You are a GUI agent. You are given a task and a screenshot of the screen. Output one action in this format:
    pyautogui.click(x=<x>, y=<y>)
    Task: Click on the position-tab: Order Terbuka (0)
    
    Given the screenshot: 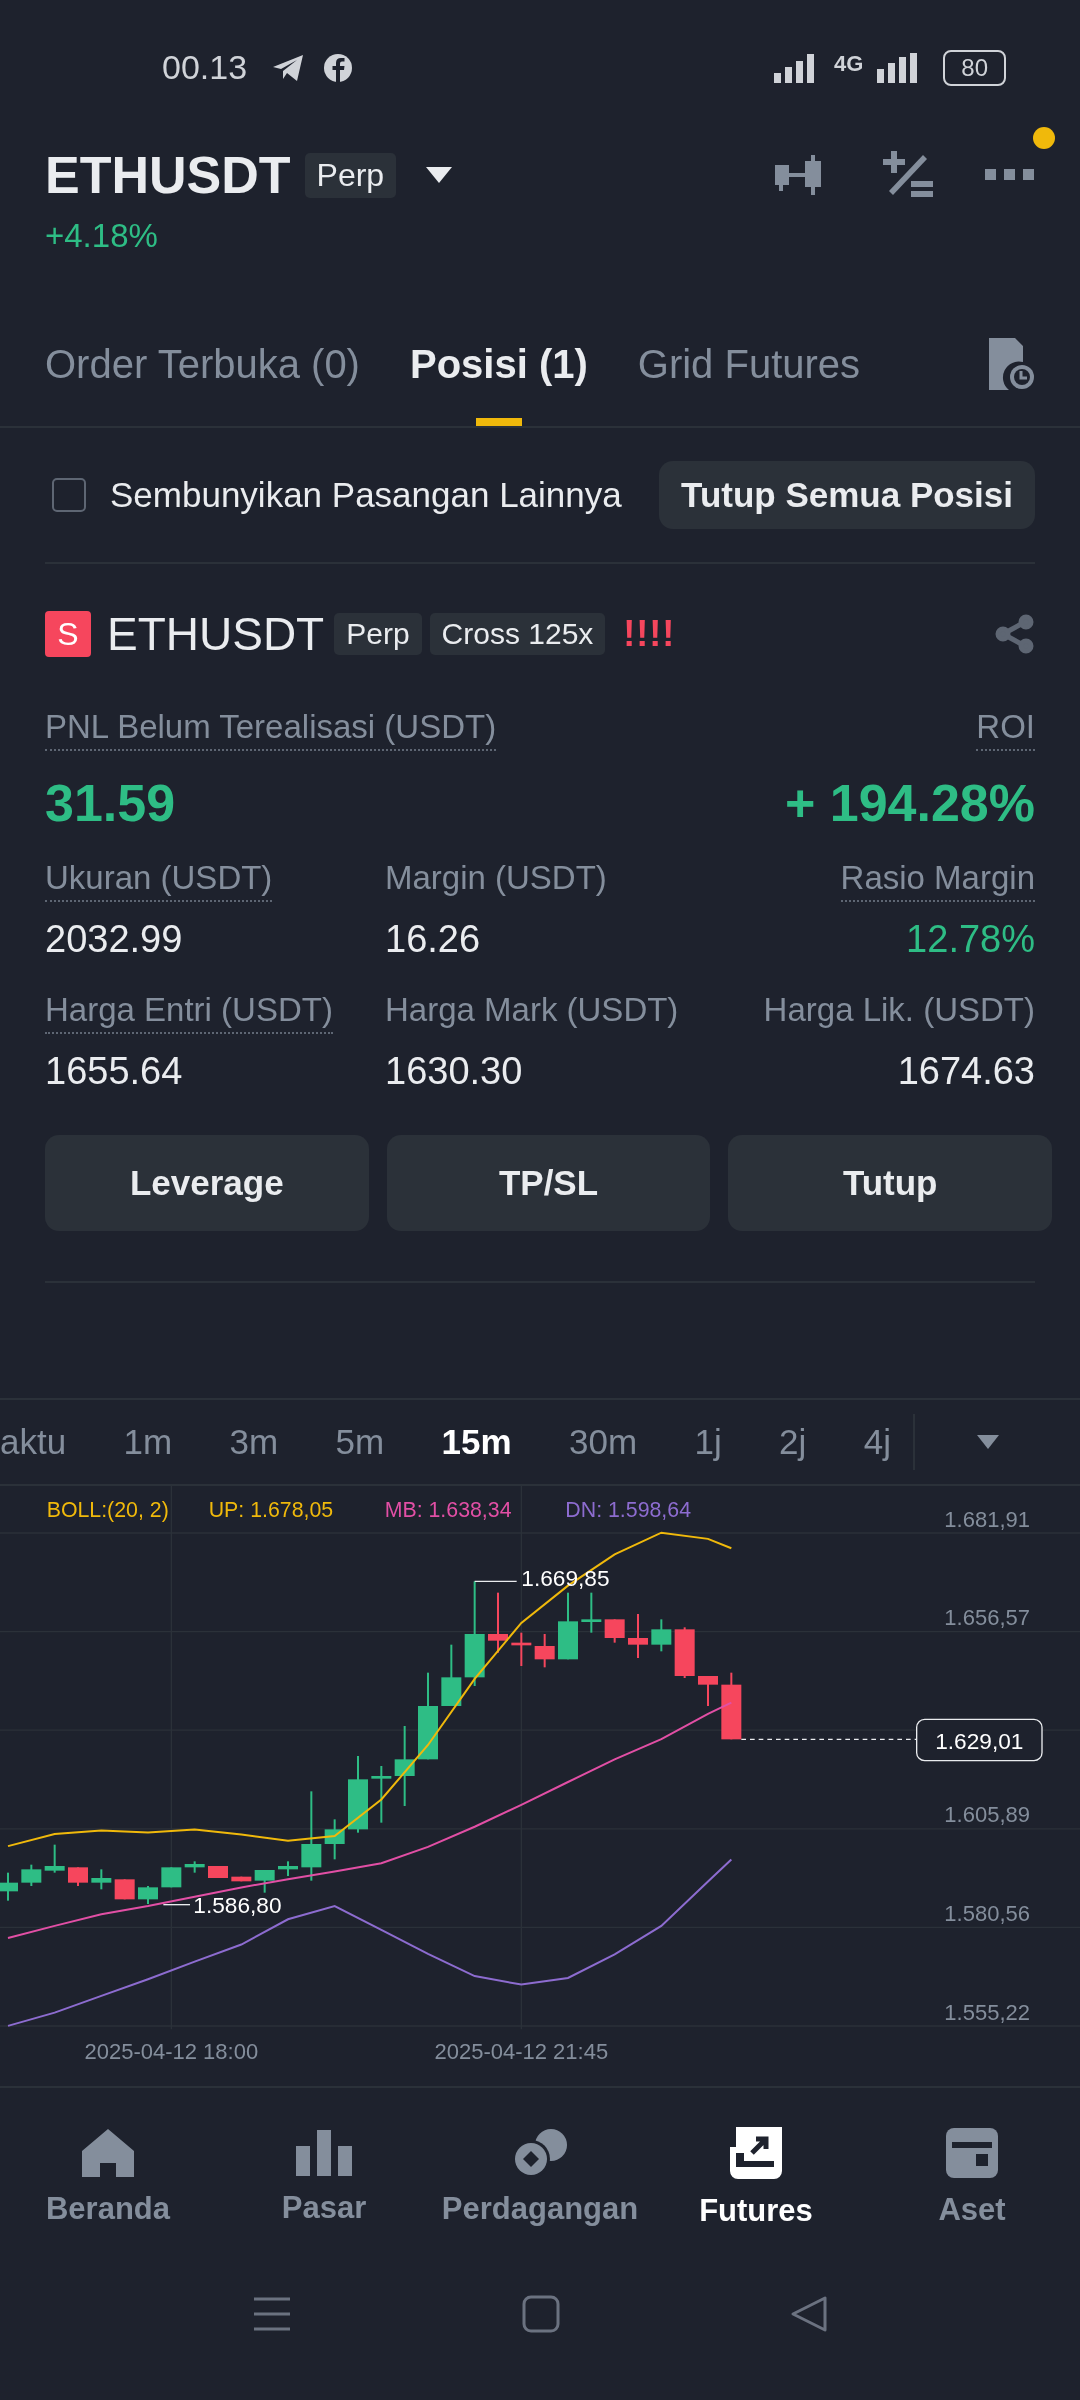 What is the action you would take?
    pyautogui.click(x=202, y=364)
    